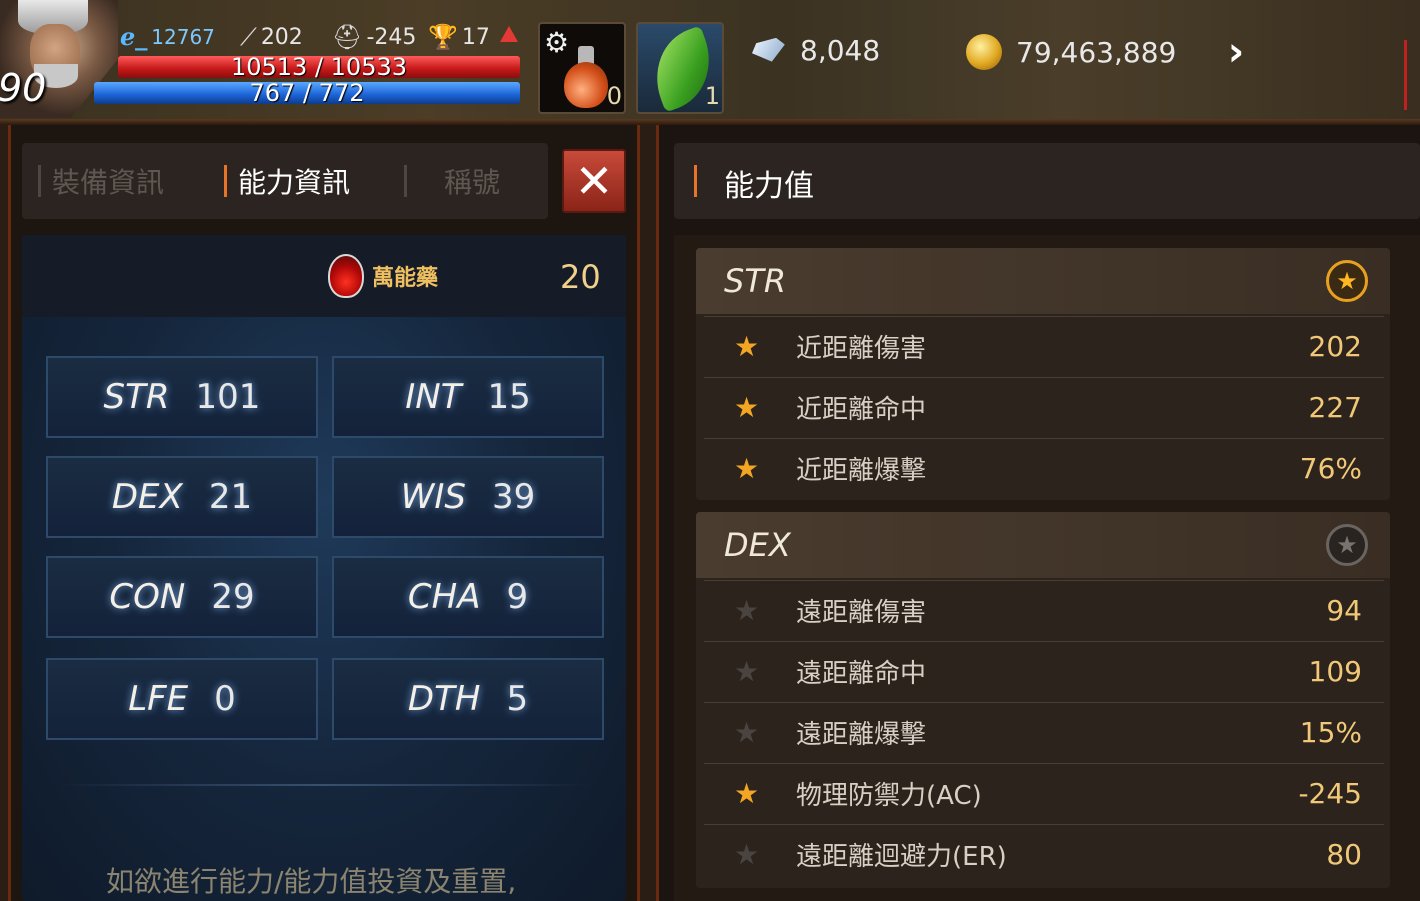 The image size is (1420, 901). I want to click on ability-label: 遠距離傷害, so click(861, 613).